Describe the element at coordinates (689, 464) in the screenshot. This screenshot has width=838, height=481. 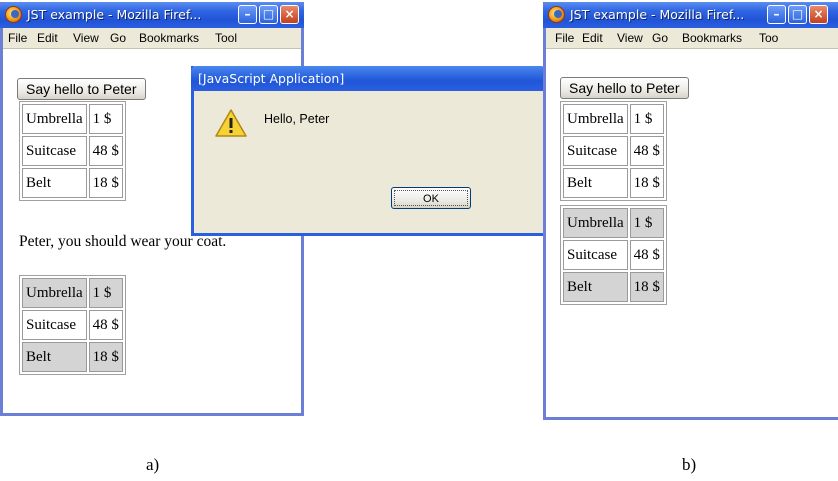
I see `caption-b: b)` at that location.